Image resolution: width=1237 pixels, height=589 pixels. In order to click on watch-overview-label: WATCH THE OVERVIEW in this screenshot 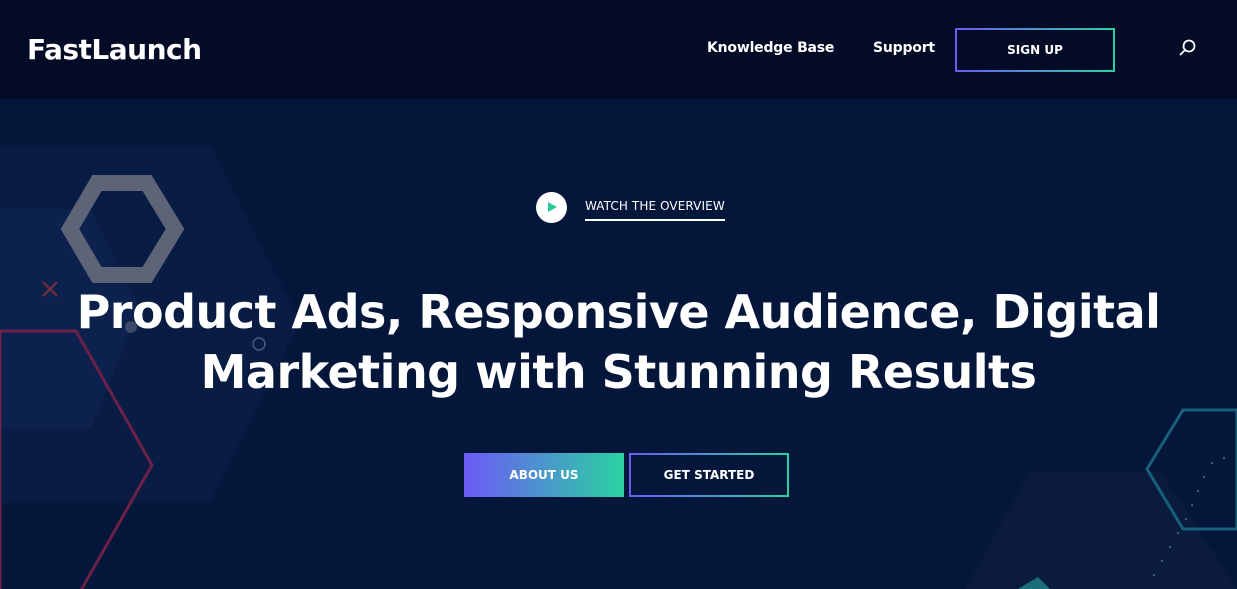, I will do `click(655, 210)`.